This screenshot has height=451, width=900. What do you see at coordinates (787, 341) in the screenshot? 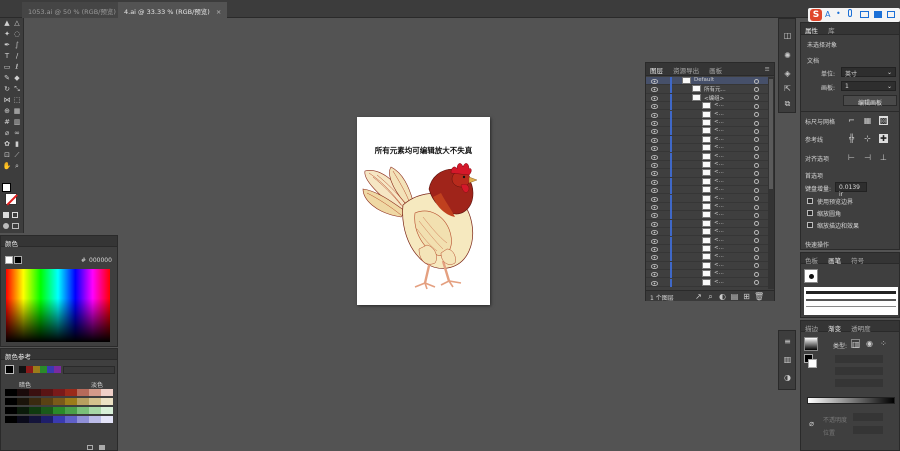
I see `stroke-dock-icon: ≡` at bounding box center [787, 341].